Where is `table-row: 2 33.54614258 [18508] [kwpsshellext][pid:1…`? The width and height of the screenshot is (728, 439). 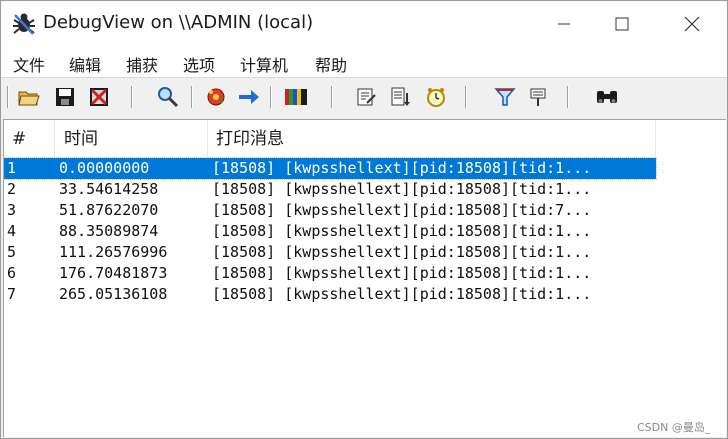 table-row: 2 33.54614258 [18508] [kwpsshellext][pid:1… is located at coordinates (330, 189).